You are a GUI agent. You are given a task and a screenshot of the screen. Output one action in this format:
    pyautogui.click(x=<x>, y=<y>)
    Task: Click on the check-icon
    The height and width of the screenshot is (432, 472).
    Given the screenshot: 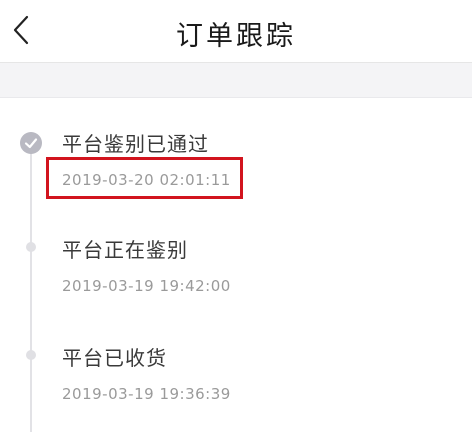 What is the action you would take?
    pyautogui.click(x=31, y=143)
    